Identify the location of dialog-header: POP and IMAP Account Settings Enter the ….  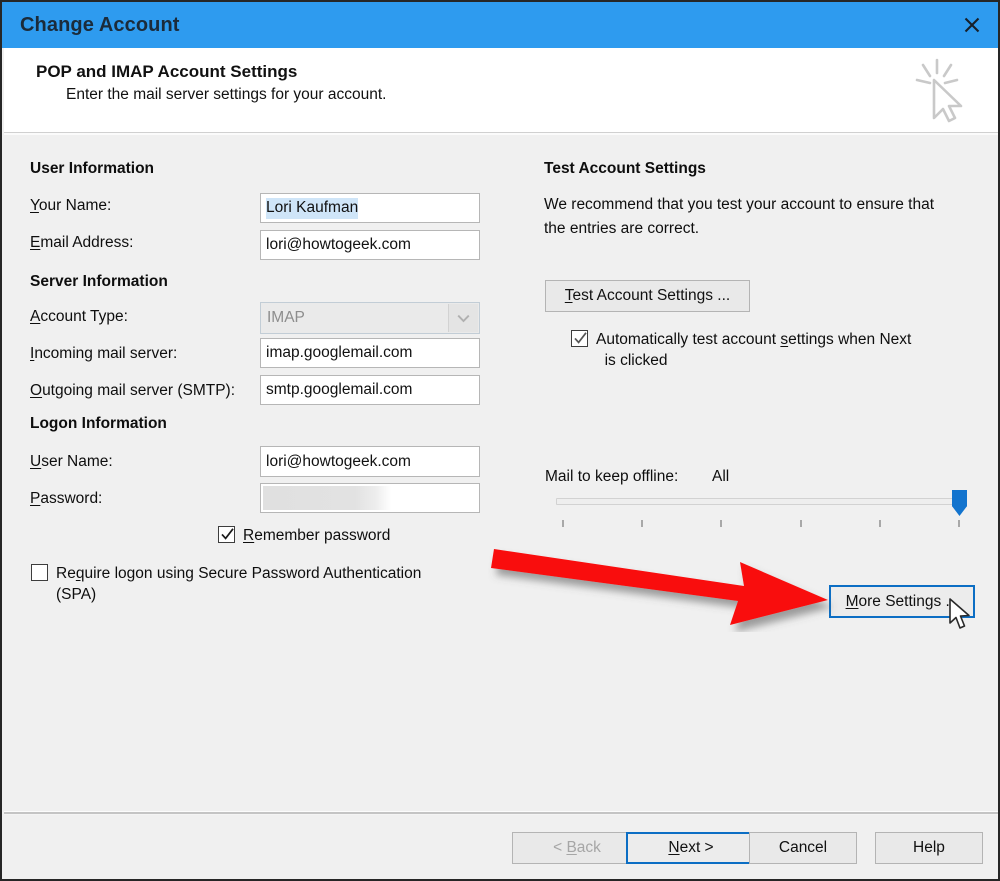
(501, 90).